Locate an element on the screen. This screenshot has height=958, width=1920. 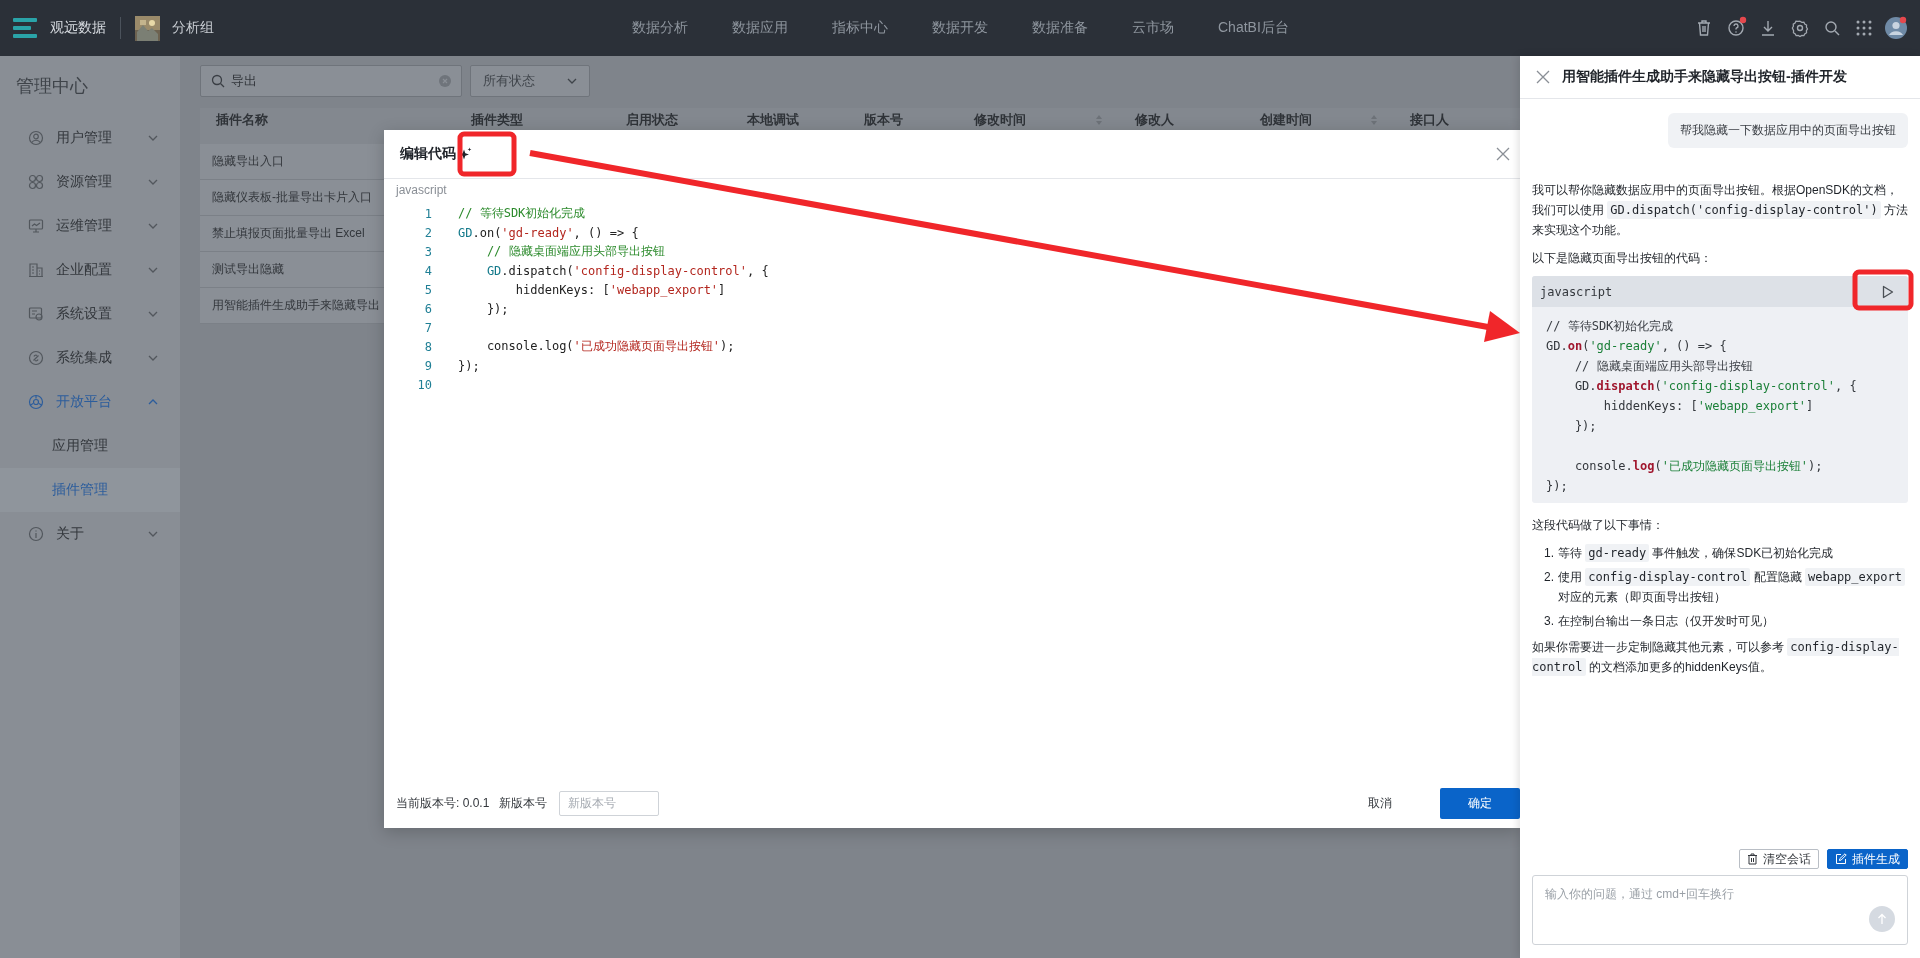
code-language: javascript is located at coordinates (1576, 291).